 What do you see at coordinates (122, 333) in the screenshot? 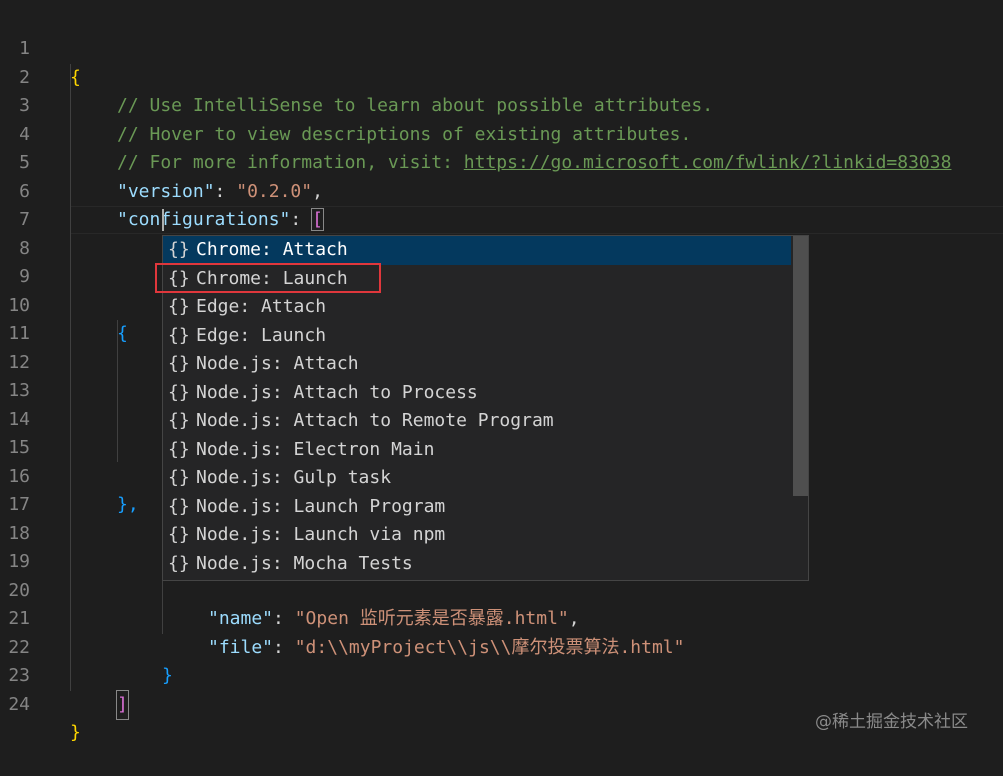
I see `code-line-10: {` at bounding box center [122, 333].